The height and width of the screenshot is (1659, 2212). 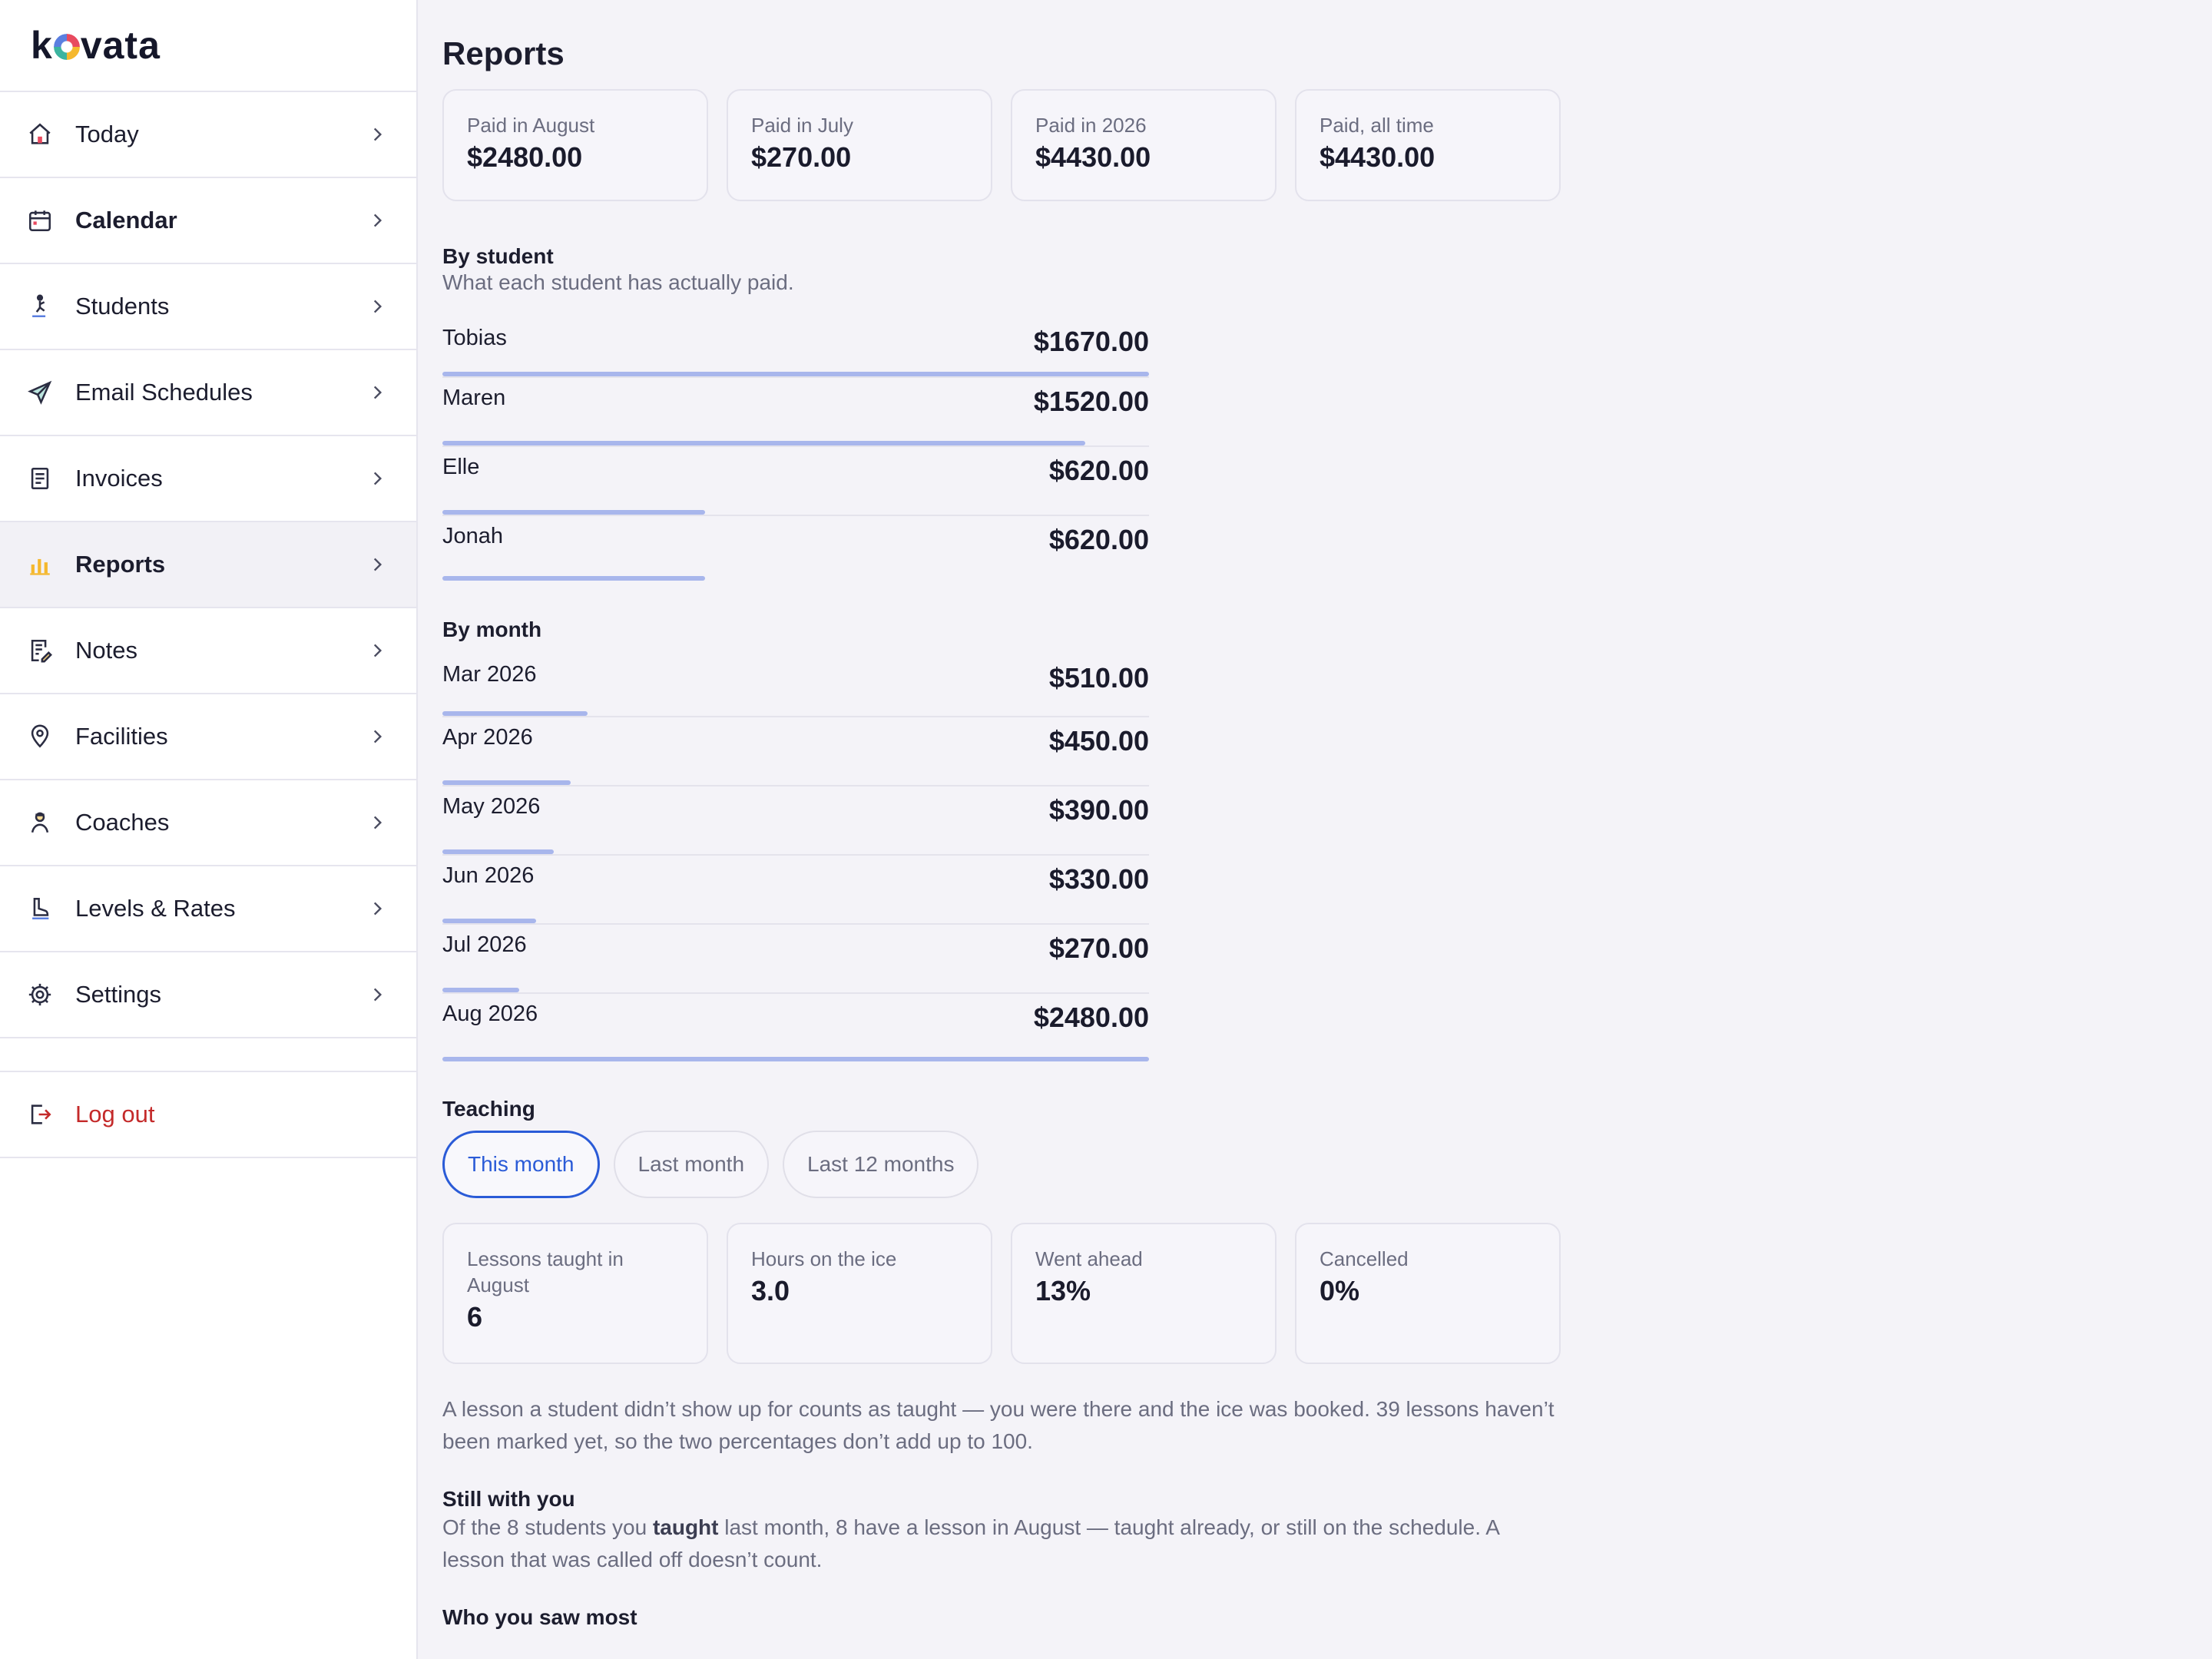 What do you see at coordinates (509, 1499) in the screenshot?
I see `section-title: Still with you` at bounding box center [509, 1499].